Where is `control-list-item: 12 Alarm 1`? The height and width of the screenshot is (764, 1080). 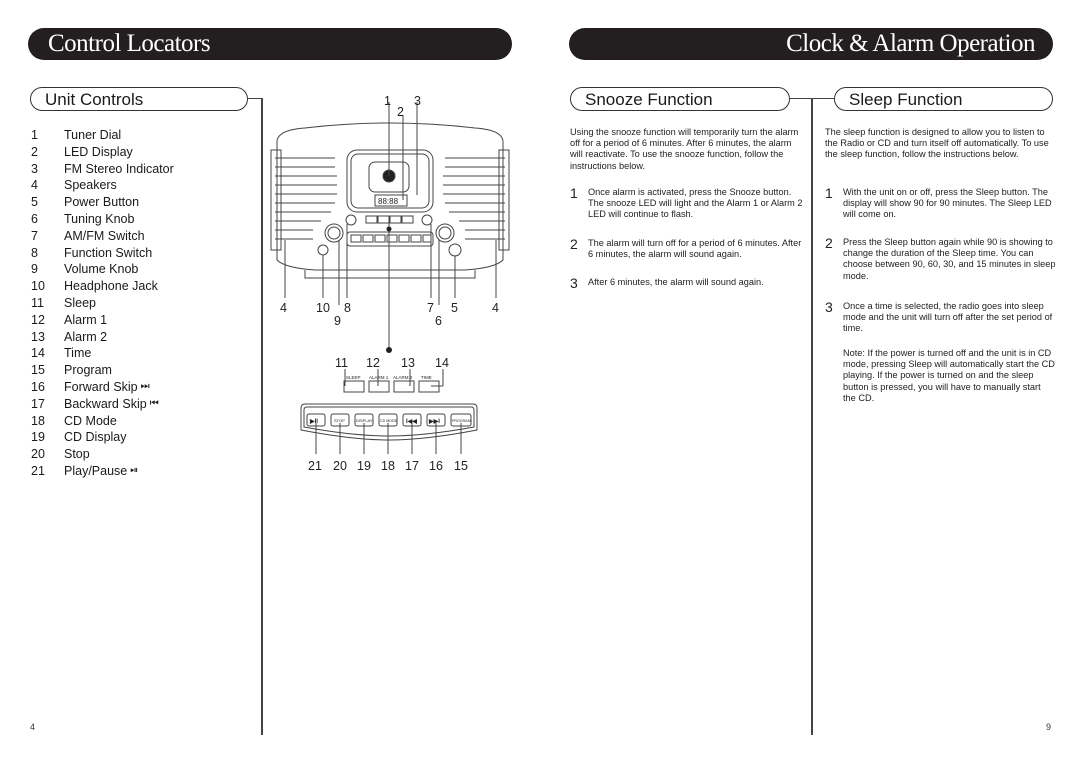 control-list-item: 12 Alarm 1 is located at coordinates (102, 320).